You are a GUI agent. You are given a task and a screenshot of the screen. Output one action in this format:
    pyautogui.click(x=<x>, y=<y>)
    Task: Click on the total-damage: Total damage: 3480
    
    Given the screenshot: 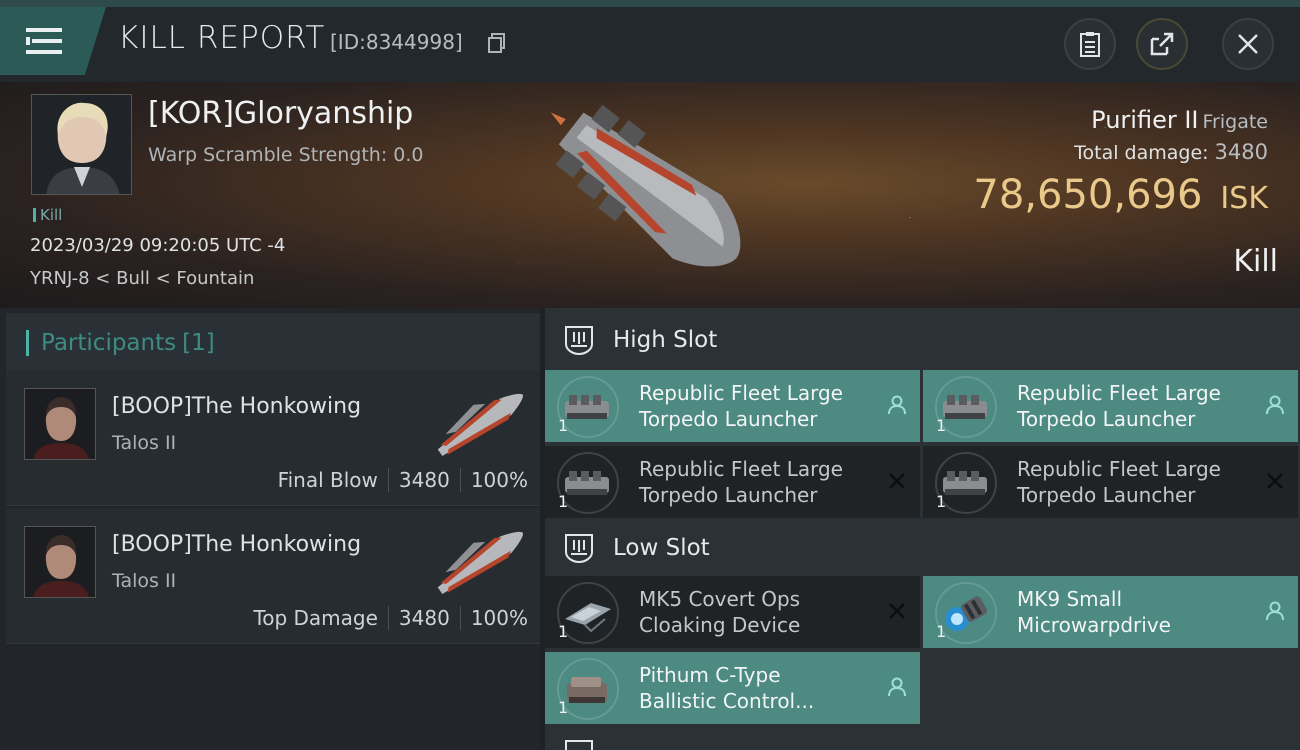 What is the action you would take?
    pyautogui.click(x=1171, y=152)
    